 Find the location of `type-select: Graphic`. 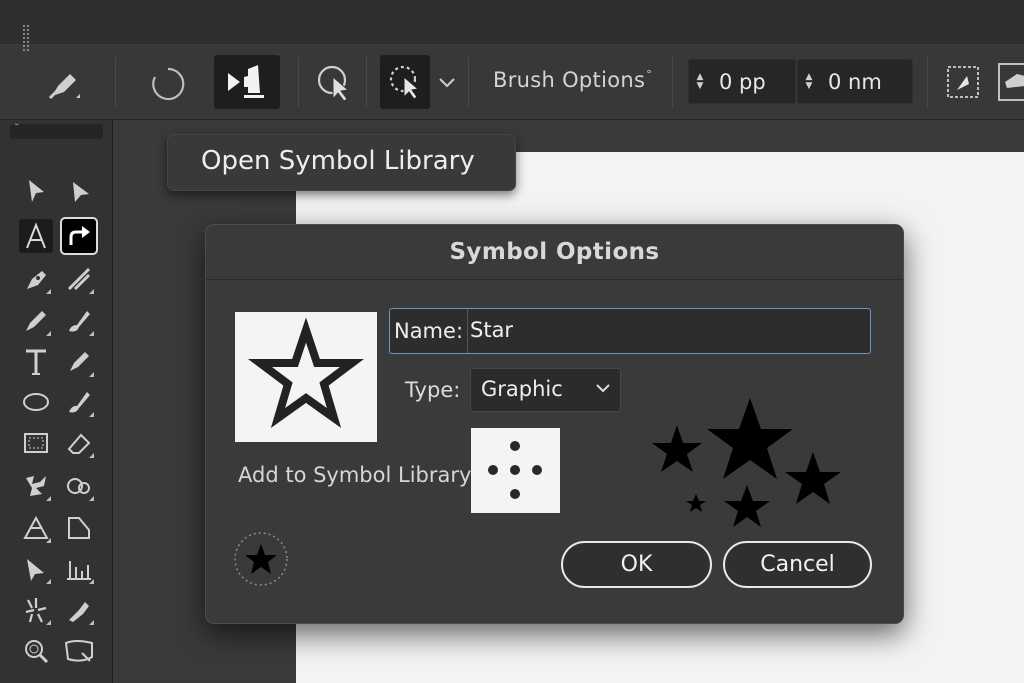

type-select: Graphic is located at coordinates (545, 390).